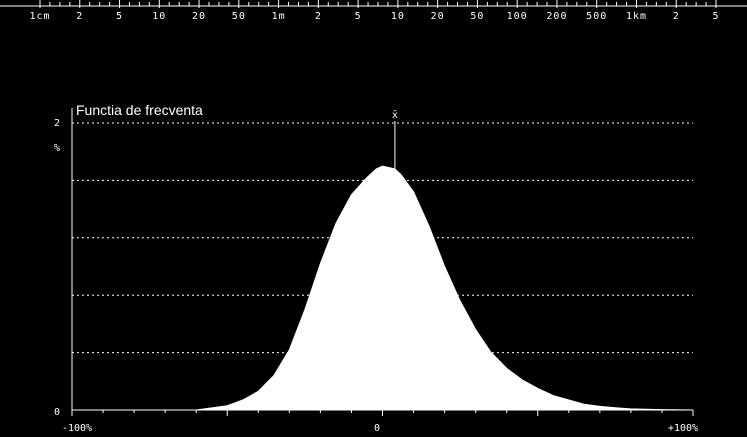 The width and height of the screenshot is (747, 437). What do you see at coordinates (279, 16) in the screenshot?
I see `top-scale-label: 1m` at bounding box center [279, 16].